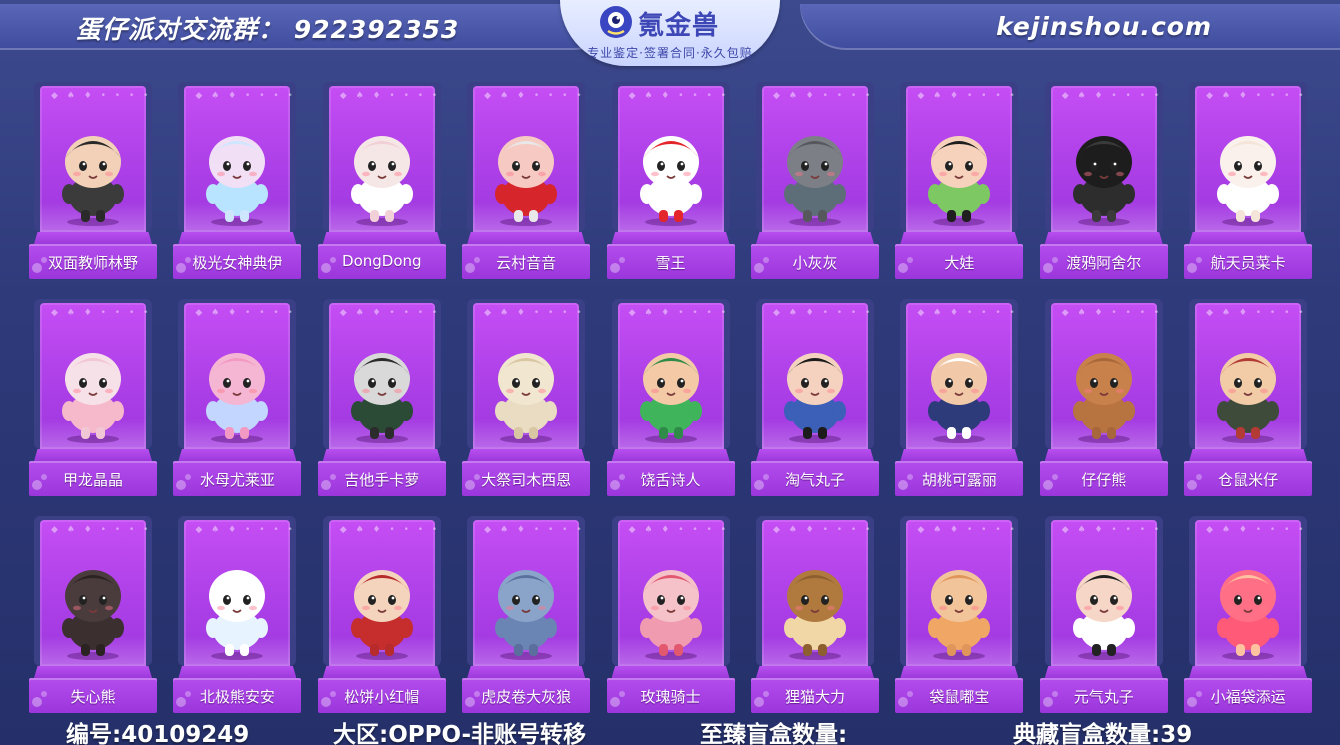  What do you see at coordinates (815, 263) in the screenshot?
I see `skin-name: 小灰灰` at bounding box center [815, 263].